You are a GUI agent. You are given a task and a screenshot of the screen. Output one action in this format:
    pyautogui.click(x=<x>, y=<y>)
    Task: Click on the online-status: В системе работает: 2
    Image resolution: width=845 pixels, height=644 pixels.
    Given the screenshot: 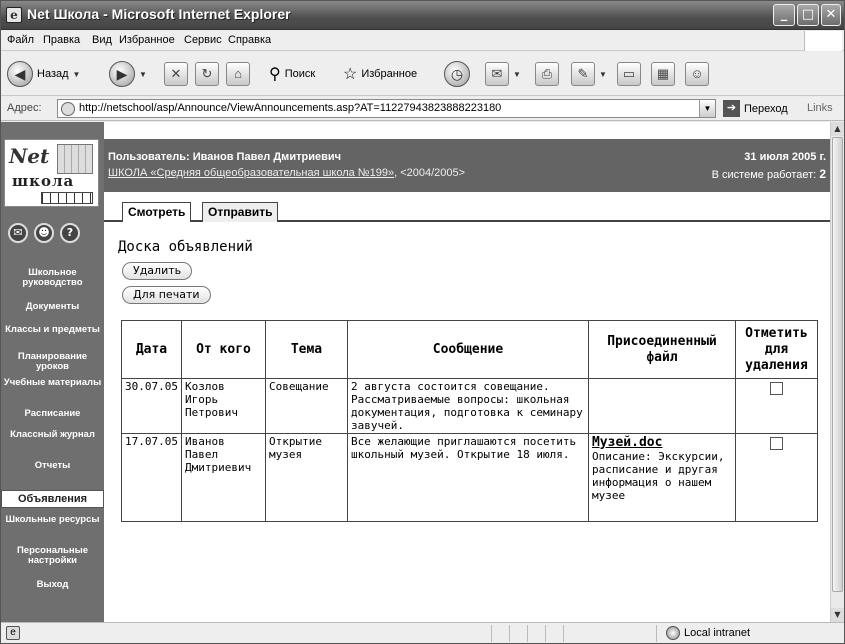 What is the action you would take?
    pyautogui.click(x=769, y=174)
    